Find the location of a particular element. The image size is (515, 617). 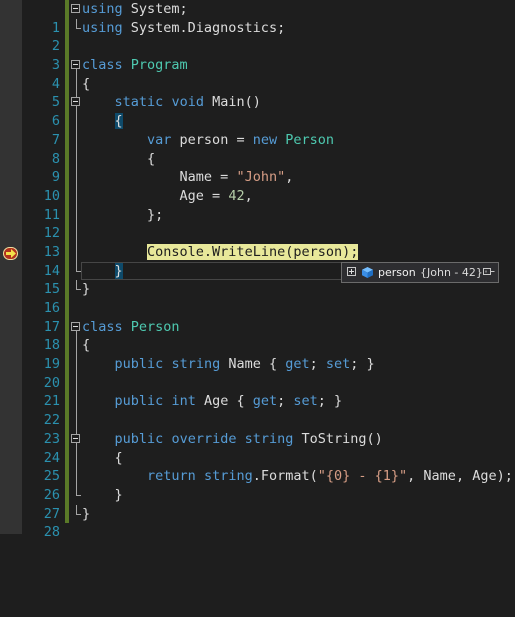

code-token: "John" is located at coordinates (261, 177).